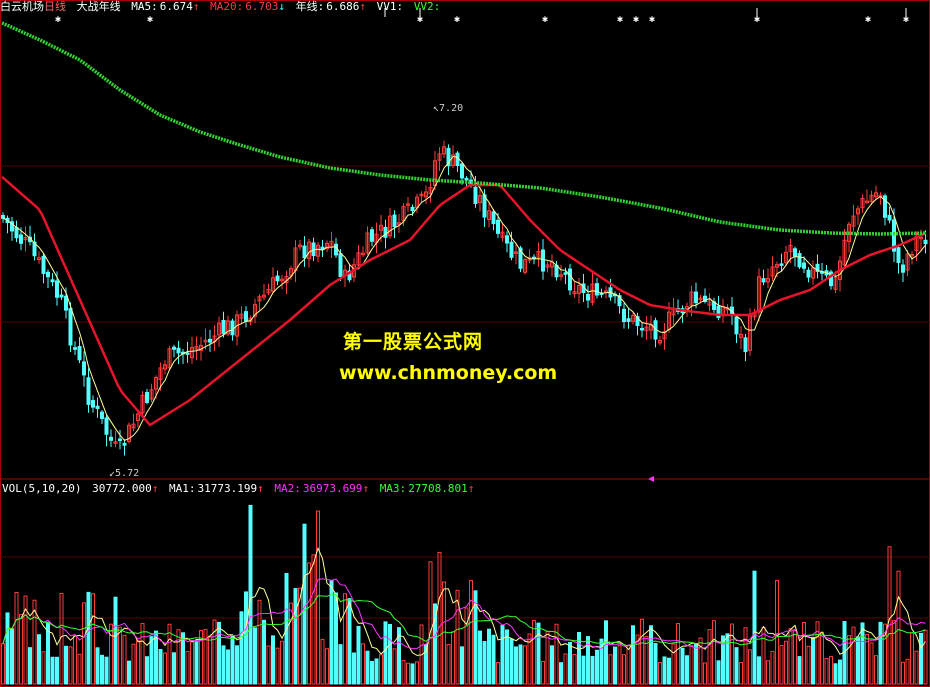  What do you see at coordinates (127, 473) in the screenshot?
I see `low-price-value: 5.72` at bounding box center [127, 473].